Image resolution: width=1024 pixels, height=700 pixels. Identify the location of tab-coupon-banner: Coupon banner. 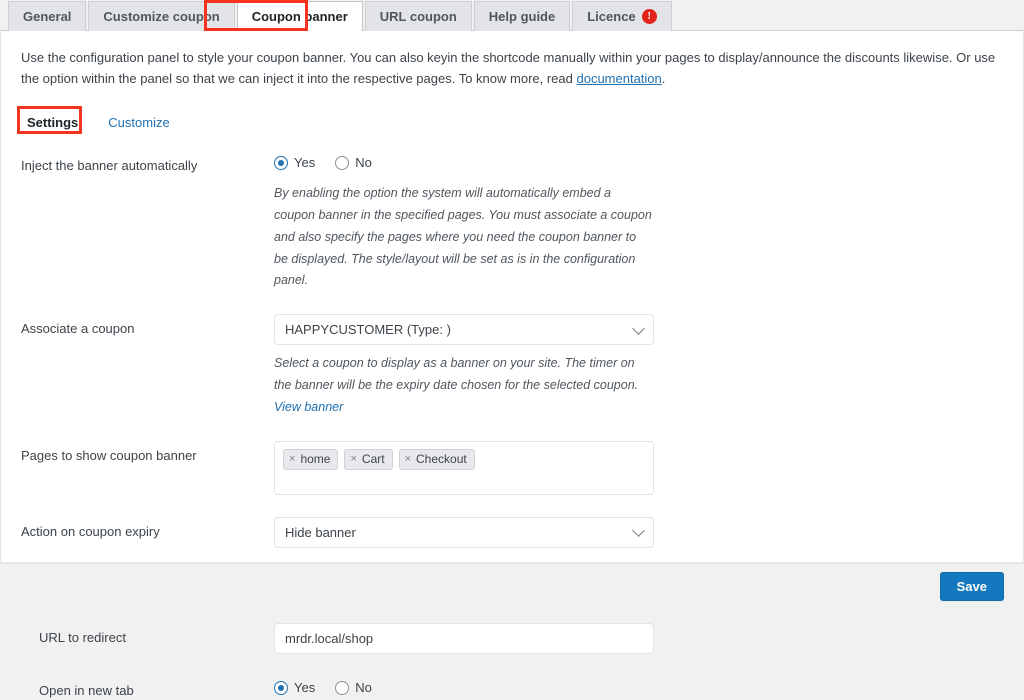
(299, 16).